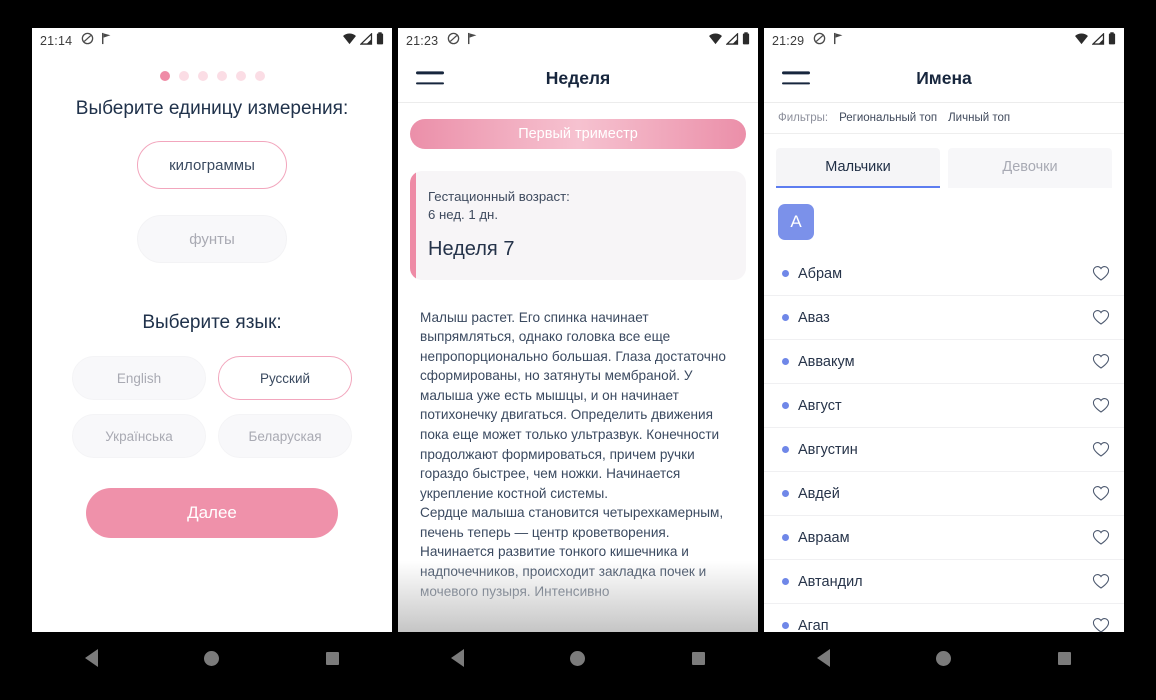  What do you see at coordinates (578, 134) in the screenshot?
I see `trimester-badge: Первый триместр` at bounding box center [578, 134].